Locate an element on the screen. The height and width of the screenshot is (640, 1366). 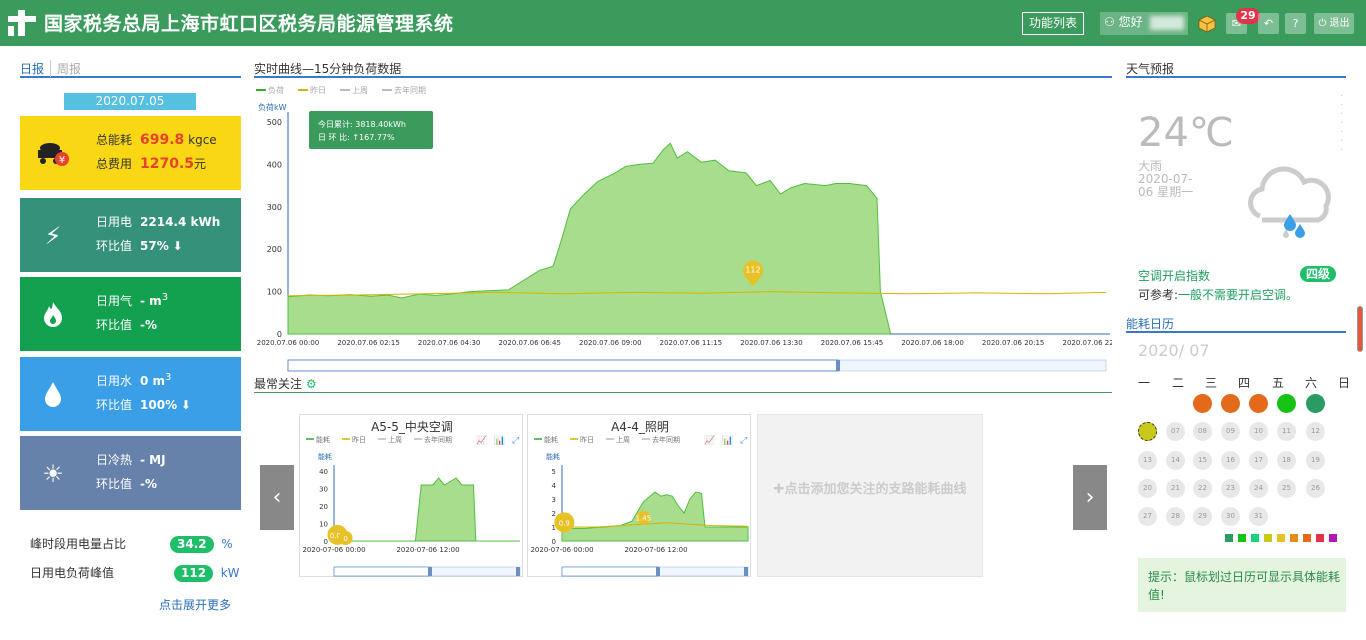
calendar-day: 31 is located at coordinates (1258, 516).